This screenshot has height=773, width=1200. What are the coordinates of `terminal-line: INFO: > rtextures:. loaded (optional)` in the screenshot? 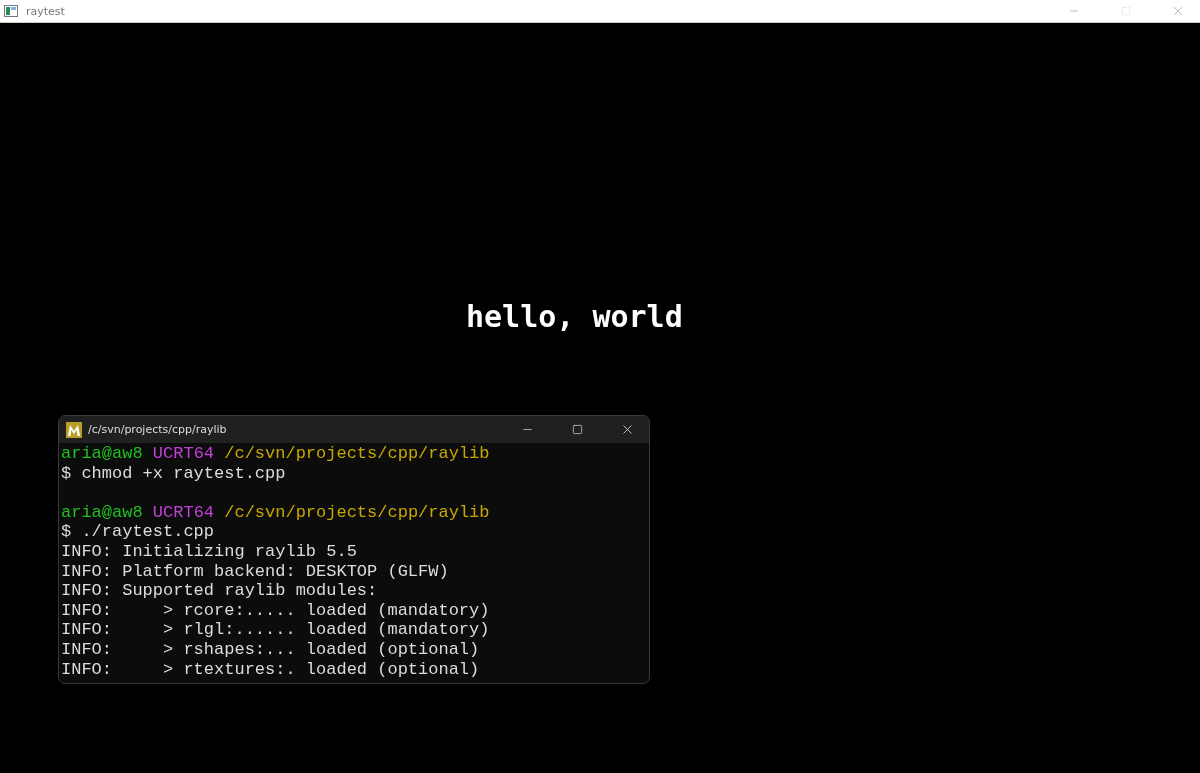 It's located at (270, 669).